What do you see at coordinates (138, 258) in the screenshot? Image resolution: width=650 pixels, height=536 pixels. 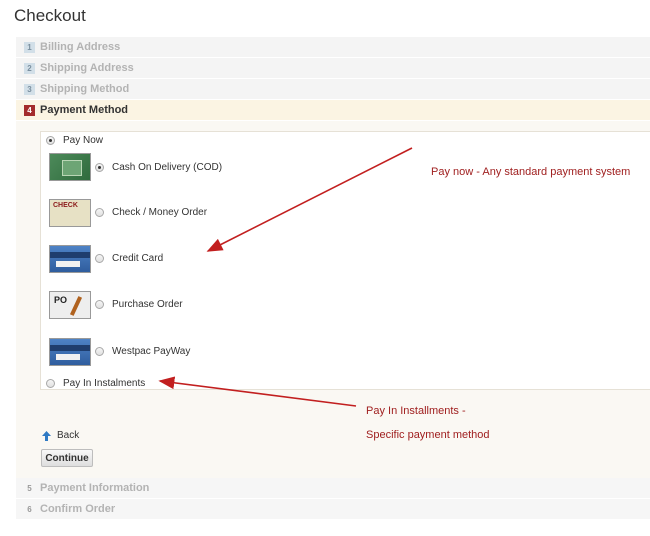 I see `payment-option-label: Credit Card` at bounding box center [138, 258].